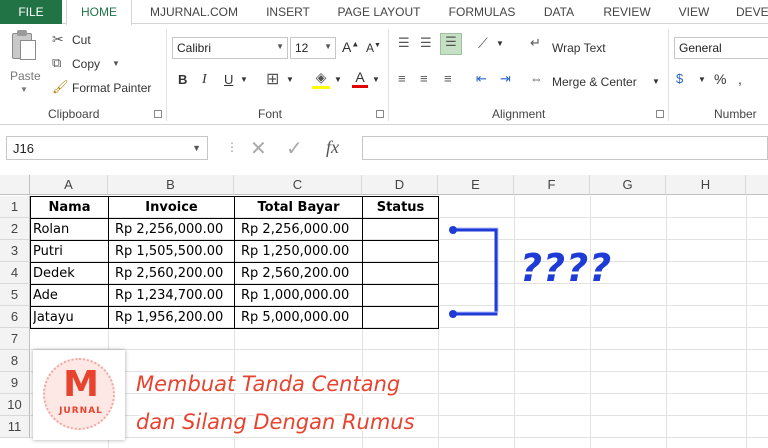 The height and width of the screenshot is (448, 768). I want to click on header-cell-total-bayar: Total Bayar, so click(298, 208).